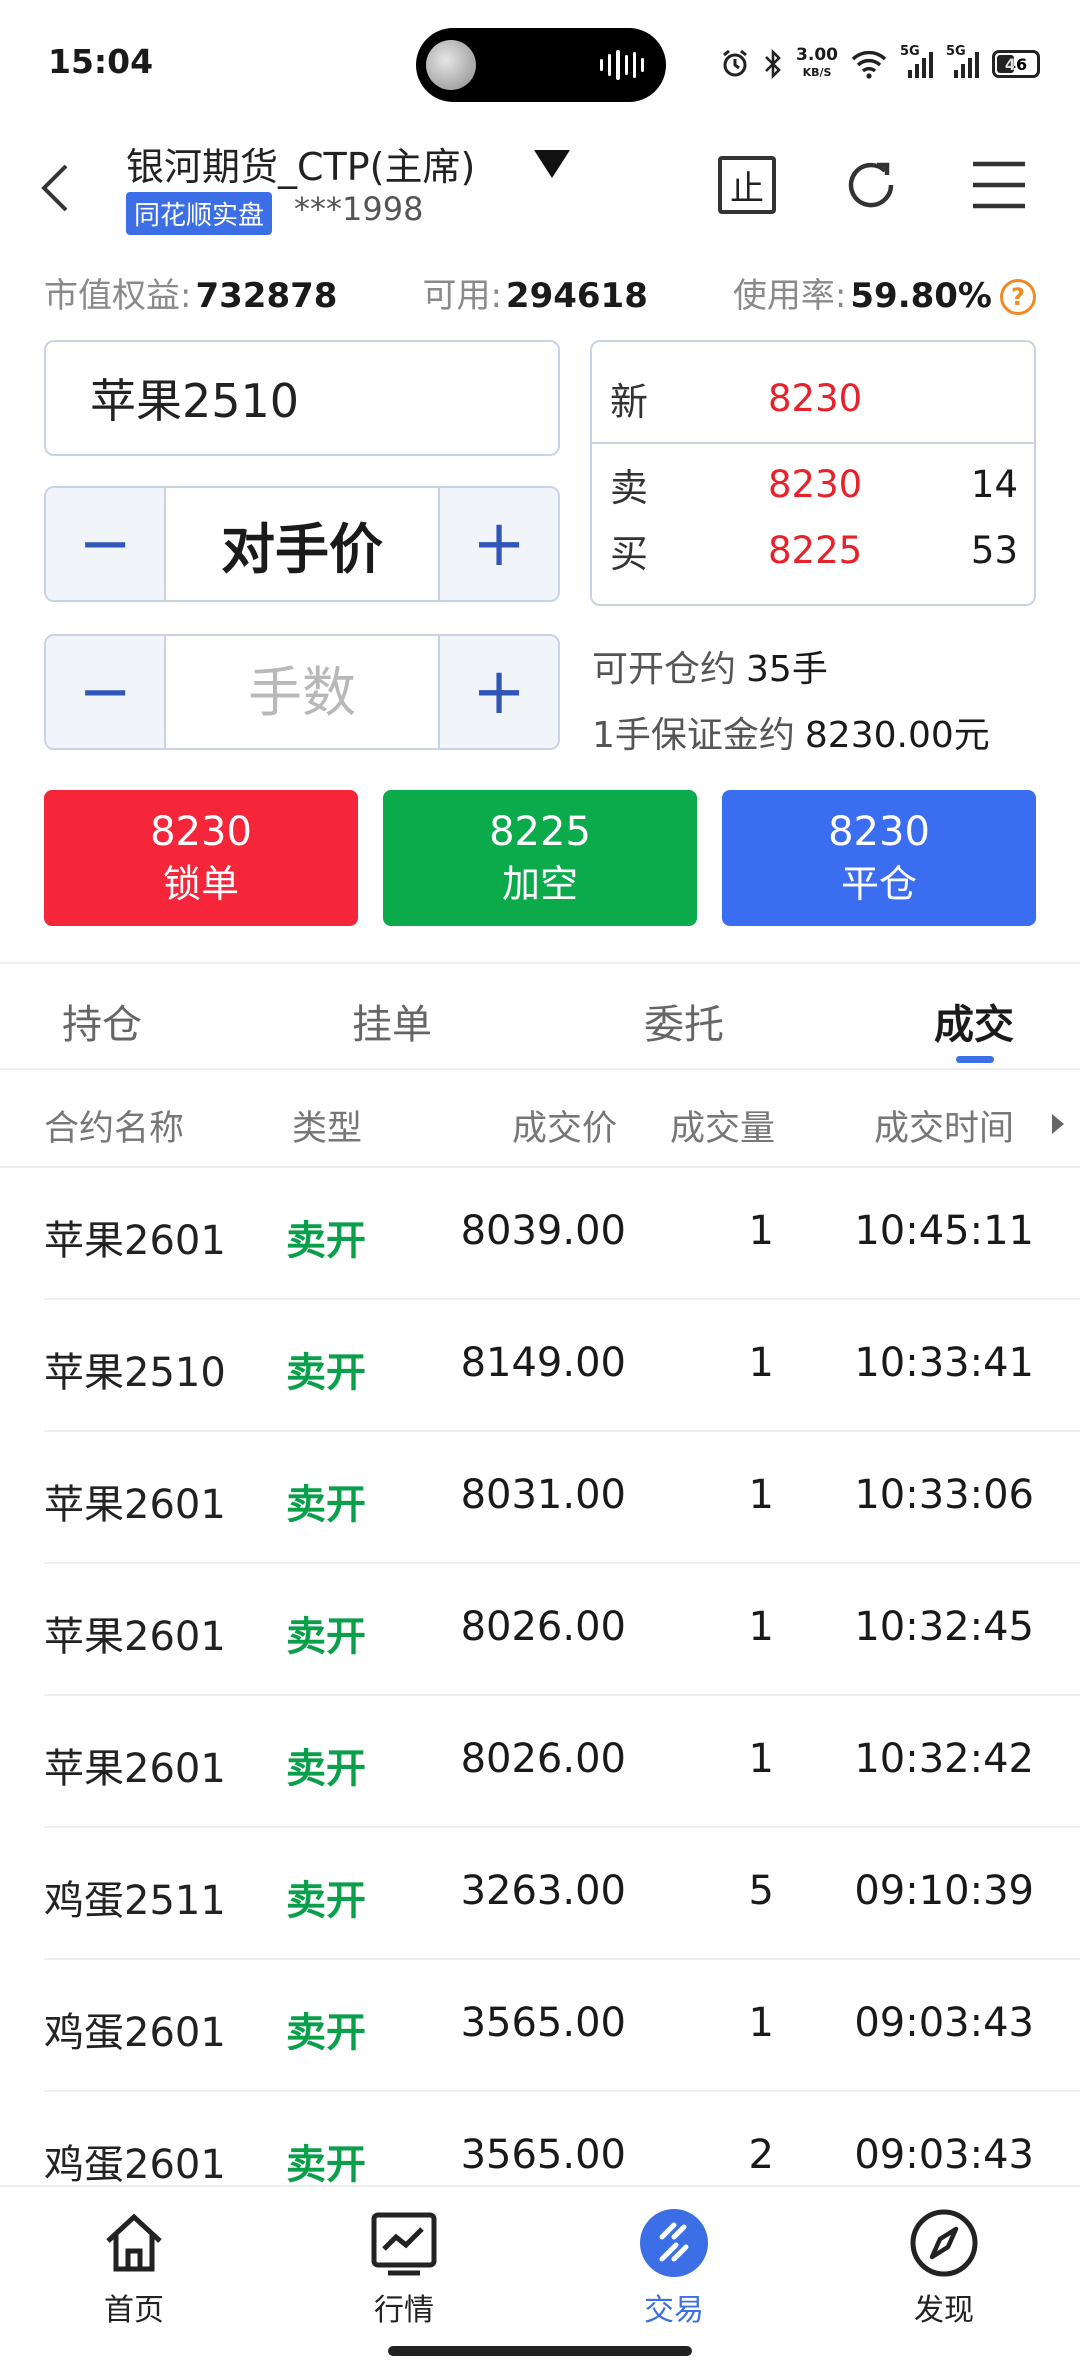 The image size is (1080, 2375). What do you see at coordinates (917, 62) in the screenshot?
I see `cellular-signal-1-icon: 5G` at bounding box center [917, 62].